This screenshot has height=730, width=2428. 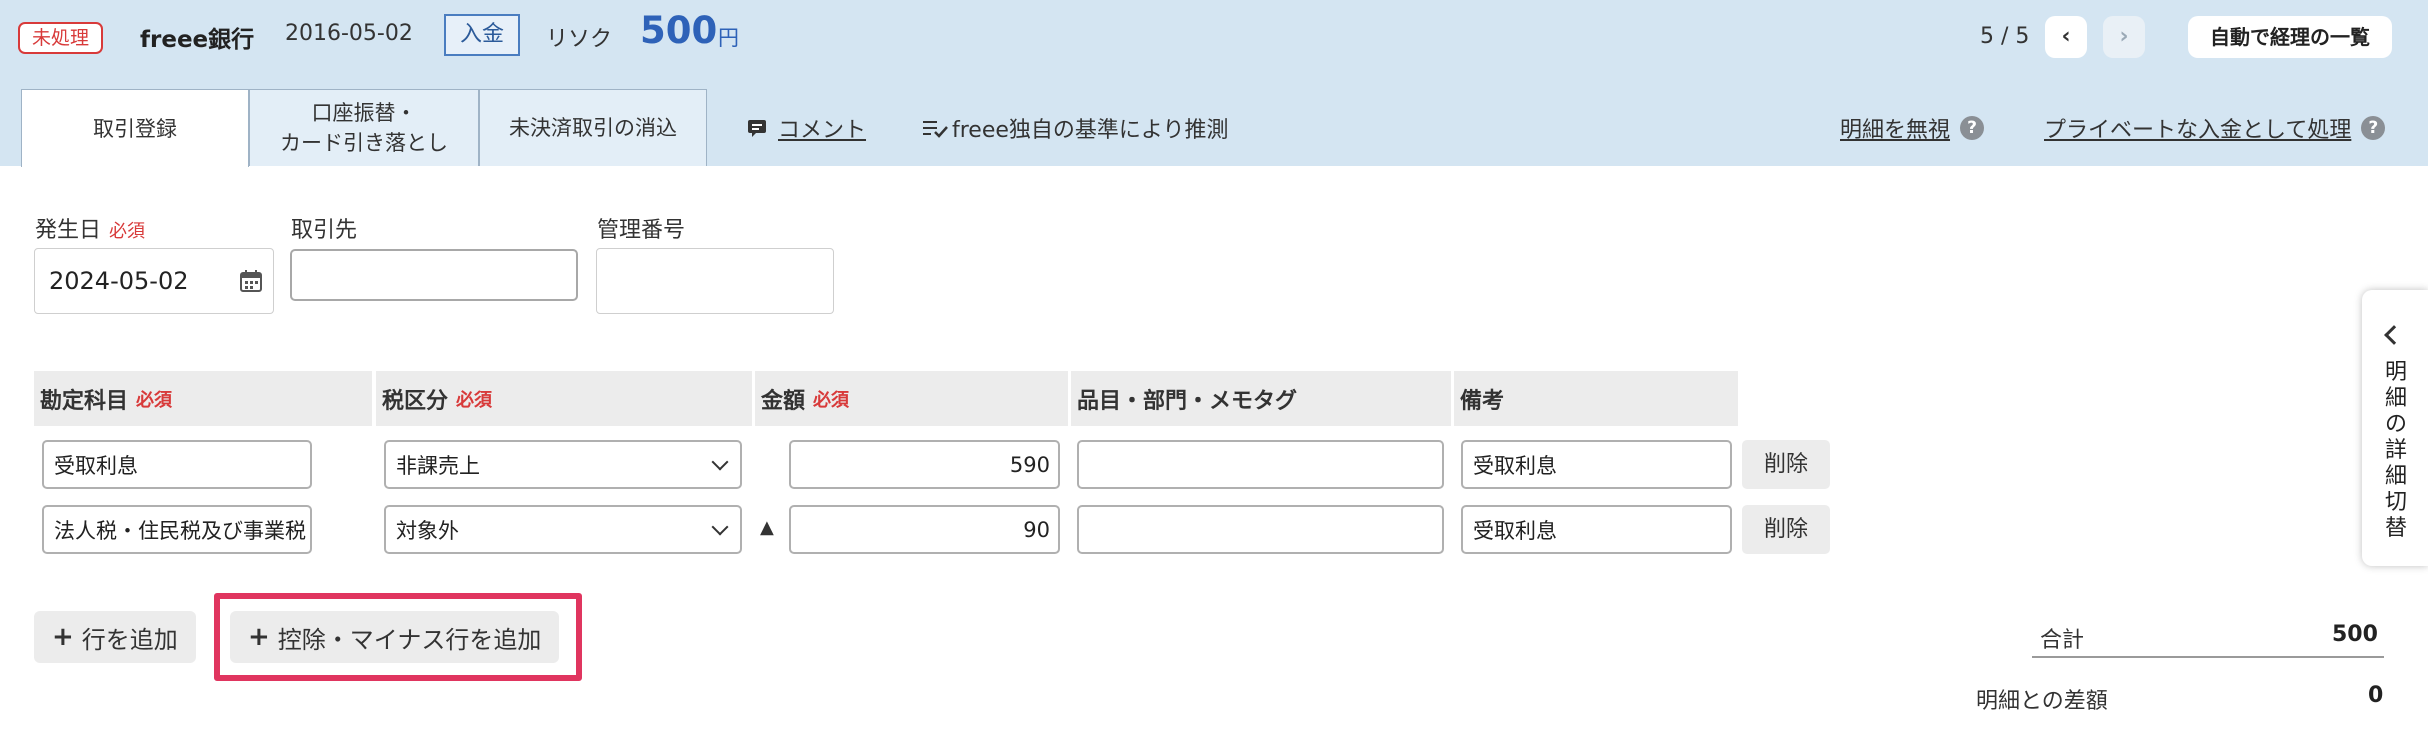 I want to click on tab-label: 未決済取引の消込, so click(x=593, y=128).